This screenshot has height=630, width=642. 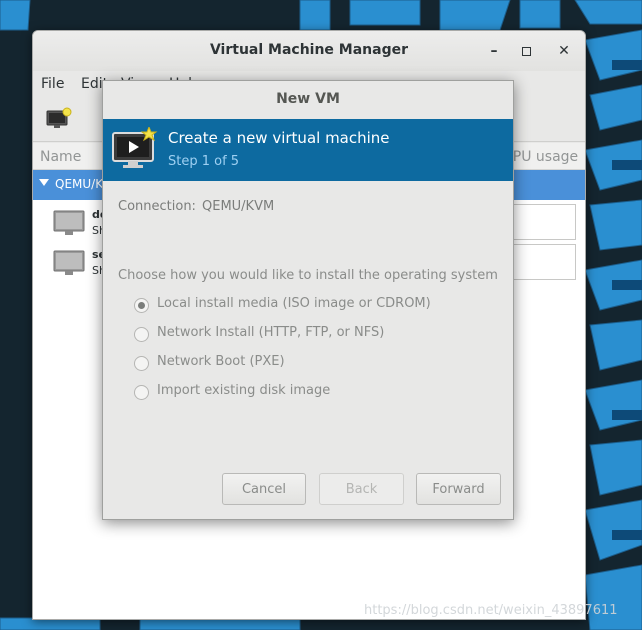 I want to click on watermark-text: https://blog.csdn.net/weixin_43897611, so click(x=491, y=610).